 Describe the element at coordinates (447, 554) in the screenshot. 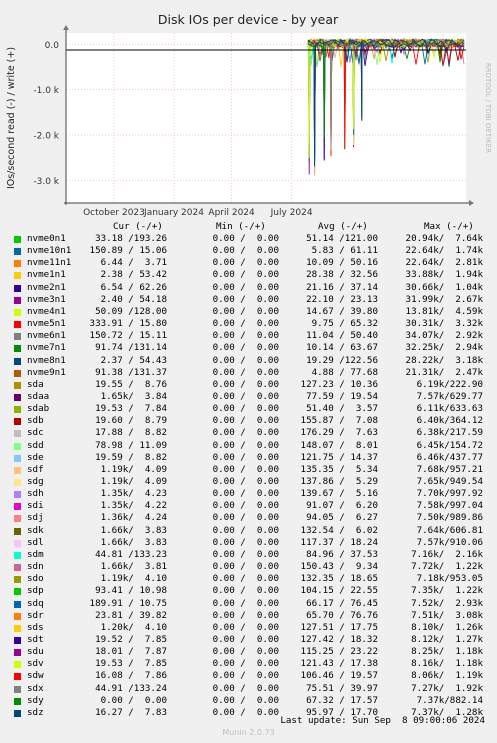

I see `legend-max-value: 7.16k/ 2.16k` at that location.